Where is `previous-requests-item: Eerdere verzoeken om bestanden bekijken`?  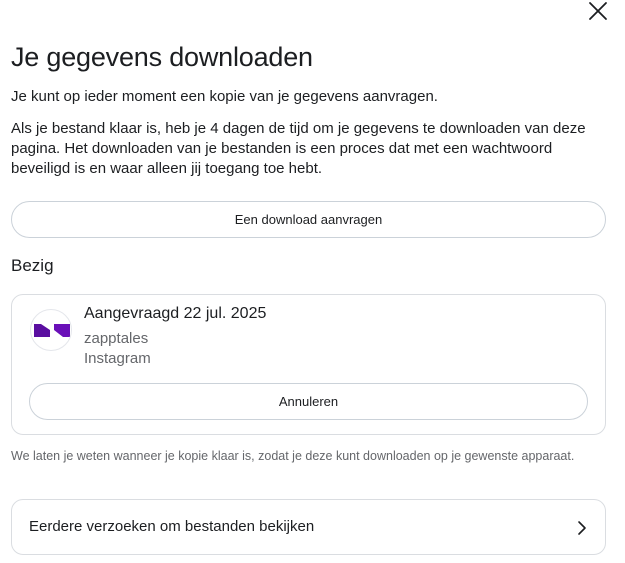
previous-requests-item: Eerdere verzoeken om bestanden bekijken is located at coordinates (308, 527).